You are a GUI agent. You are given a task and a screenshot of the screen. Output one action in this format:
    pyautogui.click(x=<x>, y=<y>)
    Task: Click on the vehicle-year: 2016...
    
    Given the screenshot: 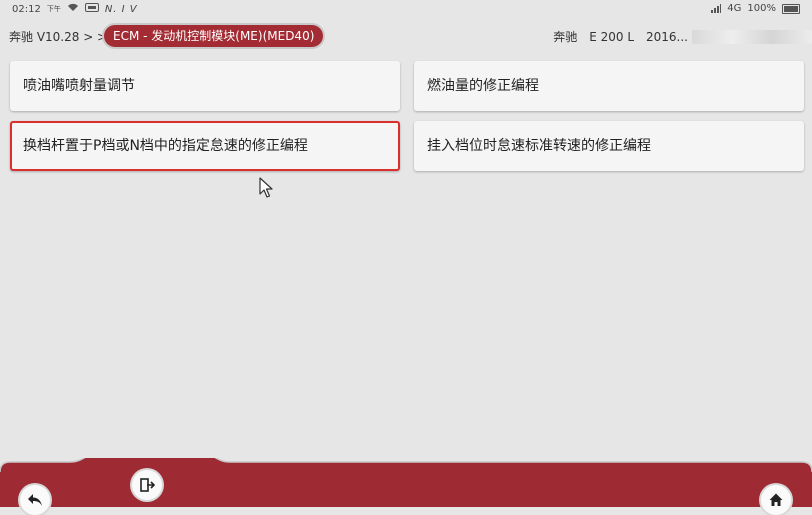 What is the action you would take?
    pyautogui.click(x=667, y=36)
    